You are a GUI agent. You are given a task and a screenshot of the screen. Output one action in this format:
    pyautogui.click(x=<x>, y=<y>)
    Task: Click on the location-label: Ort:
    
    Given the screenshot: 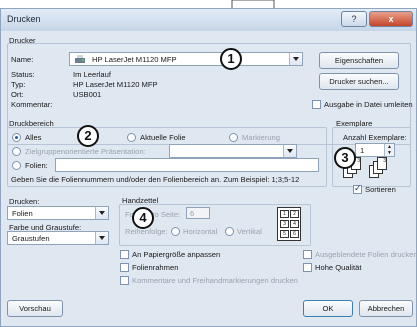 What is the action you would take?
    pyautogui.click(x=17, y=94)
    